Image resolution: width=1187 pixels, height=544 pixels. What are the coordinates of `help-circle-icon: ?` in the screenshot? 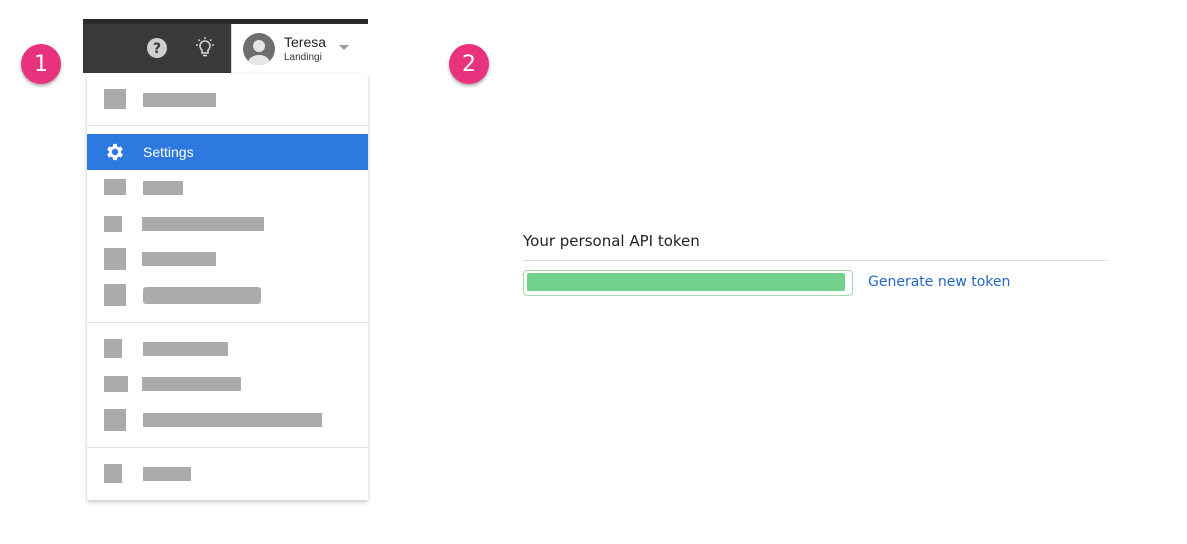 It's located at (157, 48).